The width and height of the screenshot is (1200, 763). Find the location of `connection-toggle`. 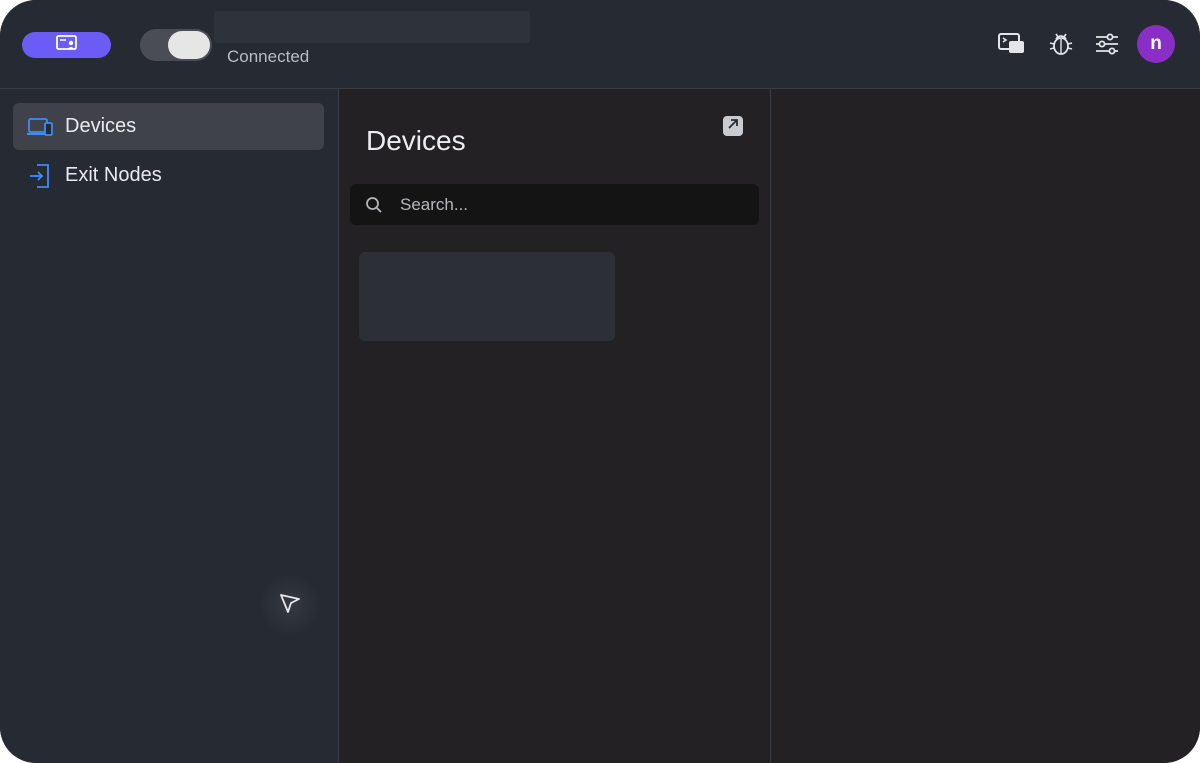

connection-toggle is located at coordinates (176, 45).